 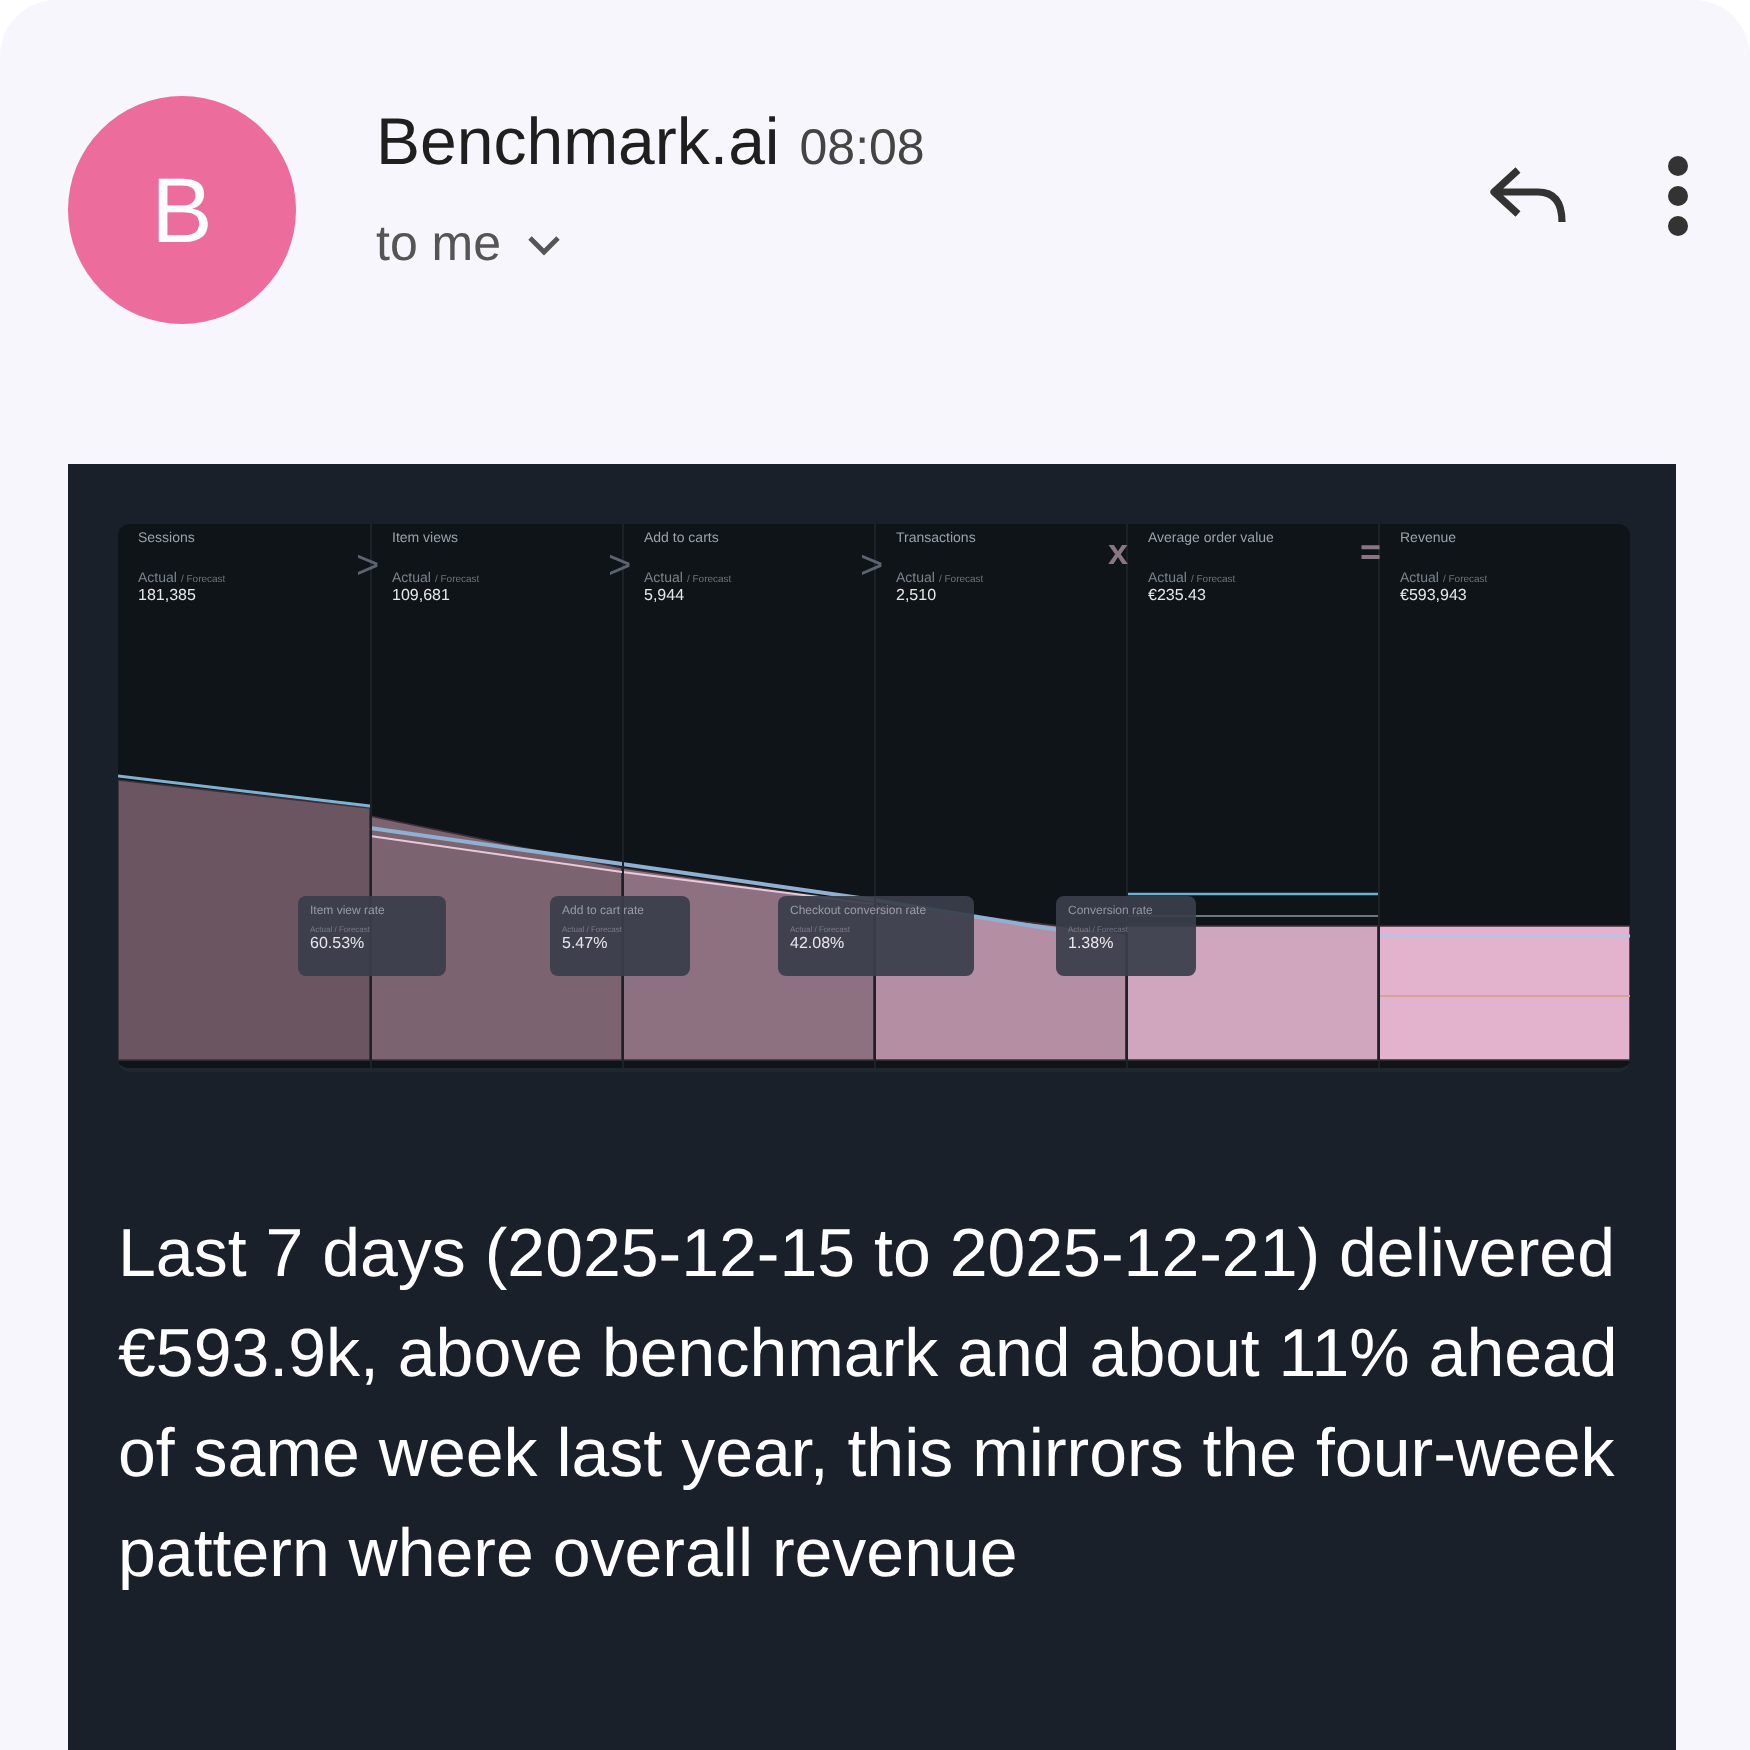 I want to click on recipient-toggle: to me, so click(x=469, y=245).